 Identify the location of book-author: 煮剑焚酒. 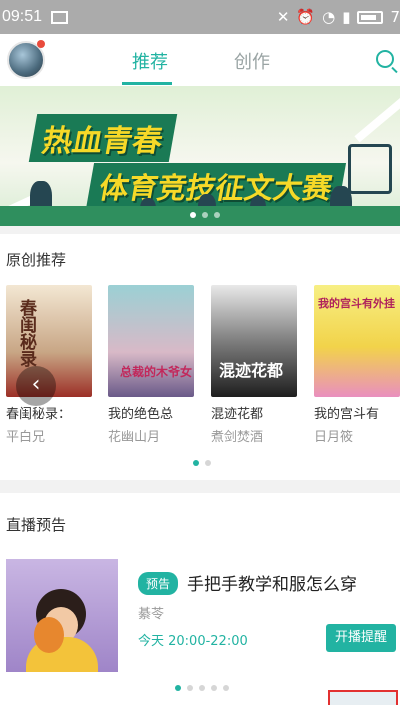
(237, 437).